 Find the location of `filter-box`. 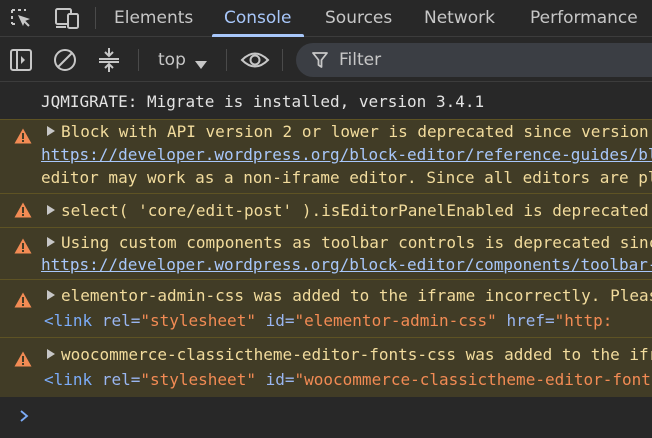

filter-box is located at coordinates (474, 60).